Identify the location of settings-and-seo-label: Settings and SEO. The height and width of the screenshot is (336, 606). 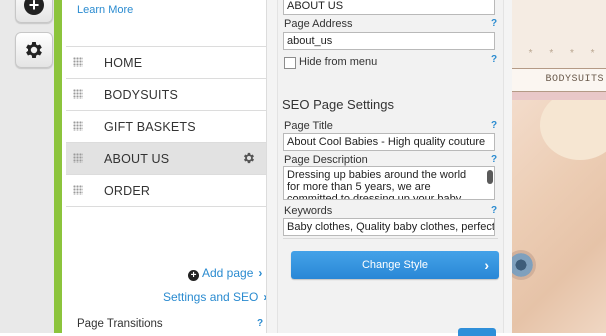
(211, 297).